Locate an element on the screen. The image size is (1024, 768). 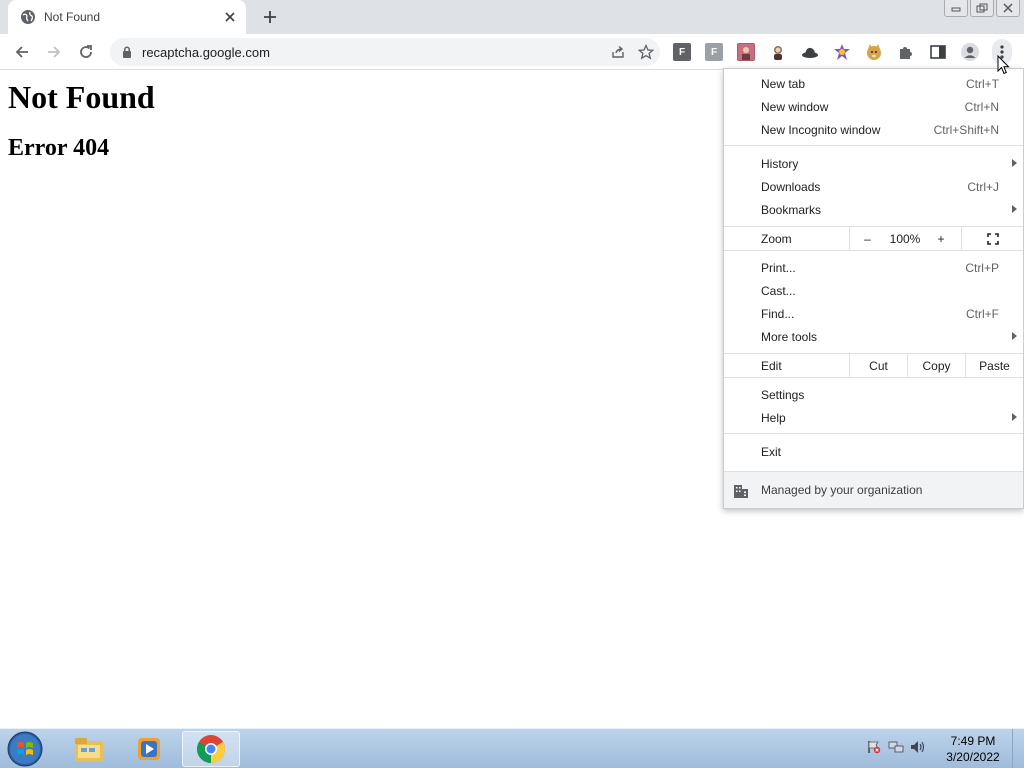
managed-label: Managed by your organization is located at coordinates (842, 490).